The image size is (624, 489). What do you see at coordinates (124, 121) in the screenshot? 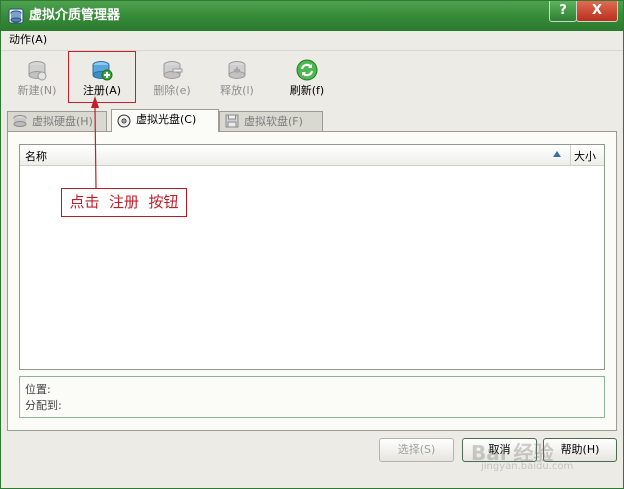
I see `optical-disc-icon` at bounding box center [124, 121].